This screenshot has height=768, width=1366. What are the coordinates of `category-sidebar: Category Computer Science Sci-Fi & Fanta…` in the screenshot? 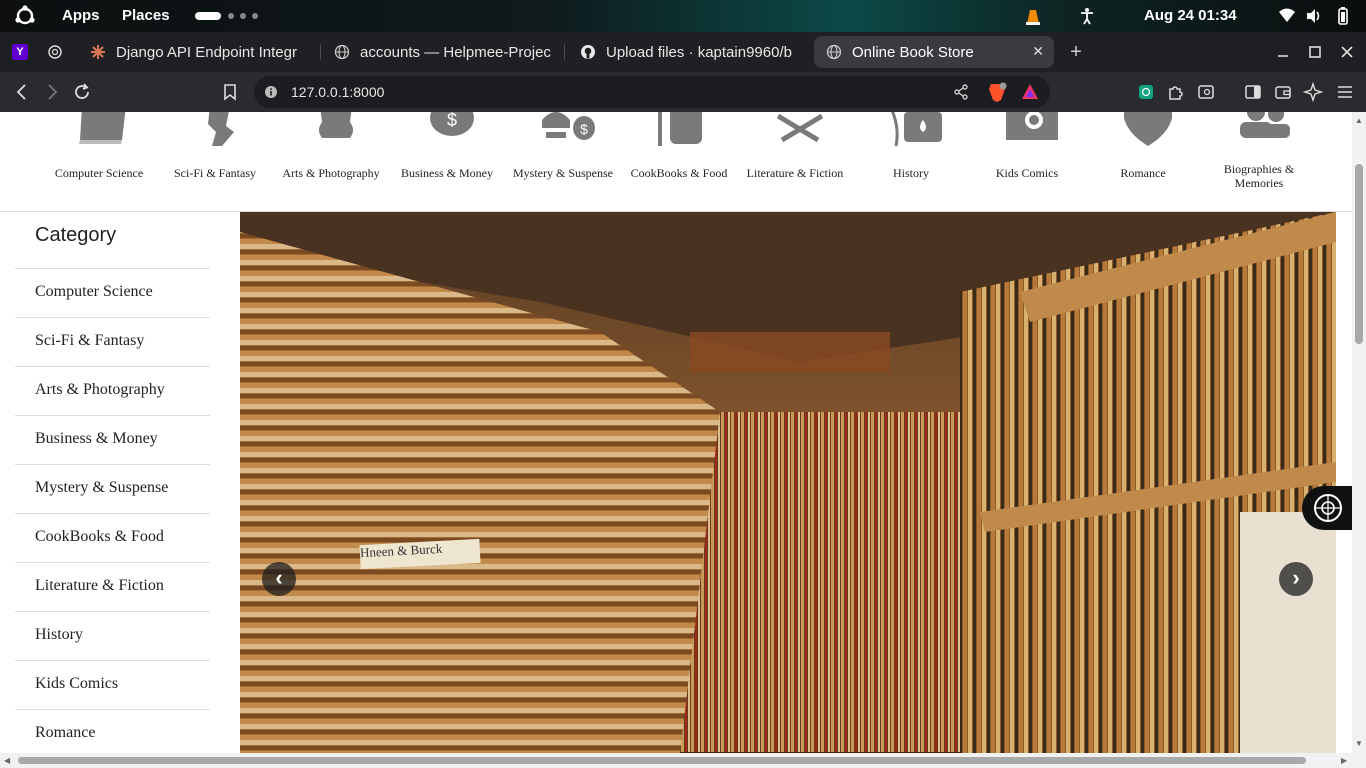 It's located at (112, 482).